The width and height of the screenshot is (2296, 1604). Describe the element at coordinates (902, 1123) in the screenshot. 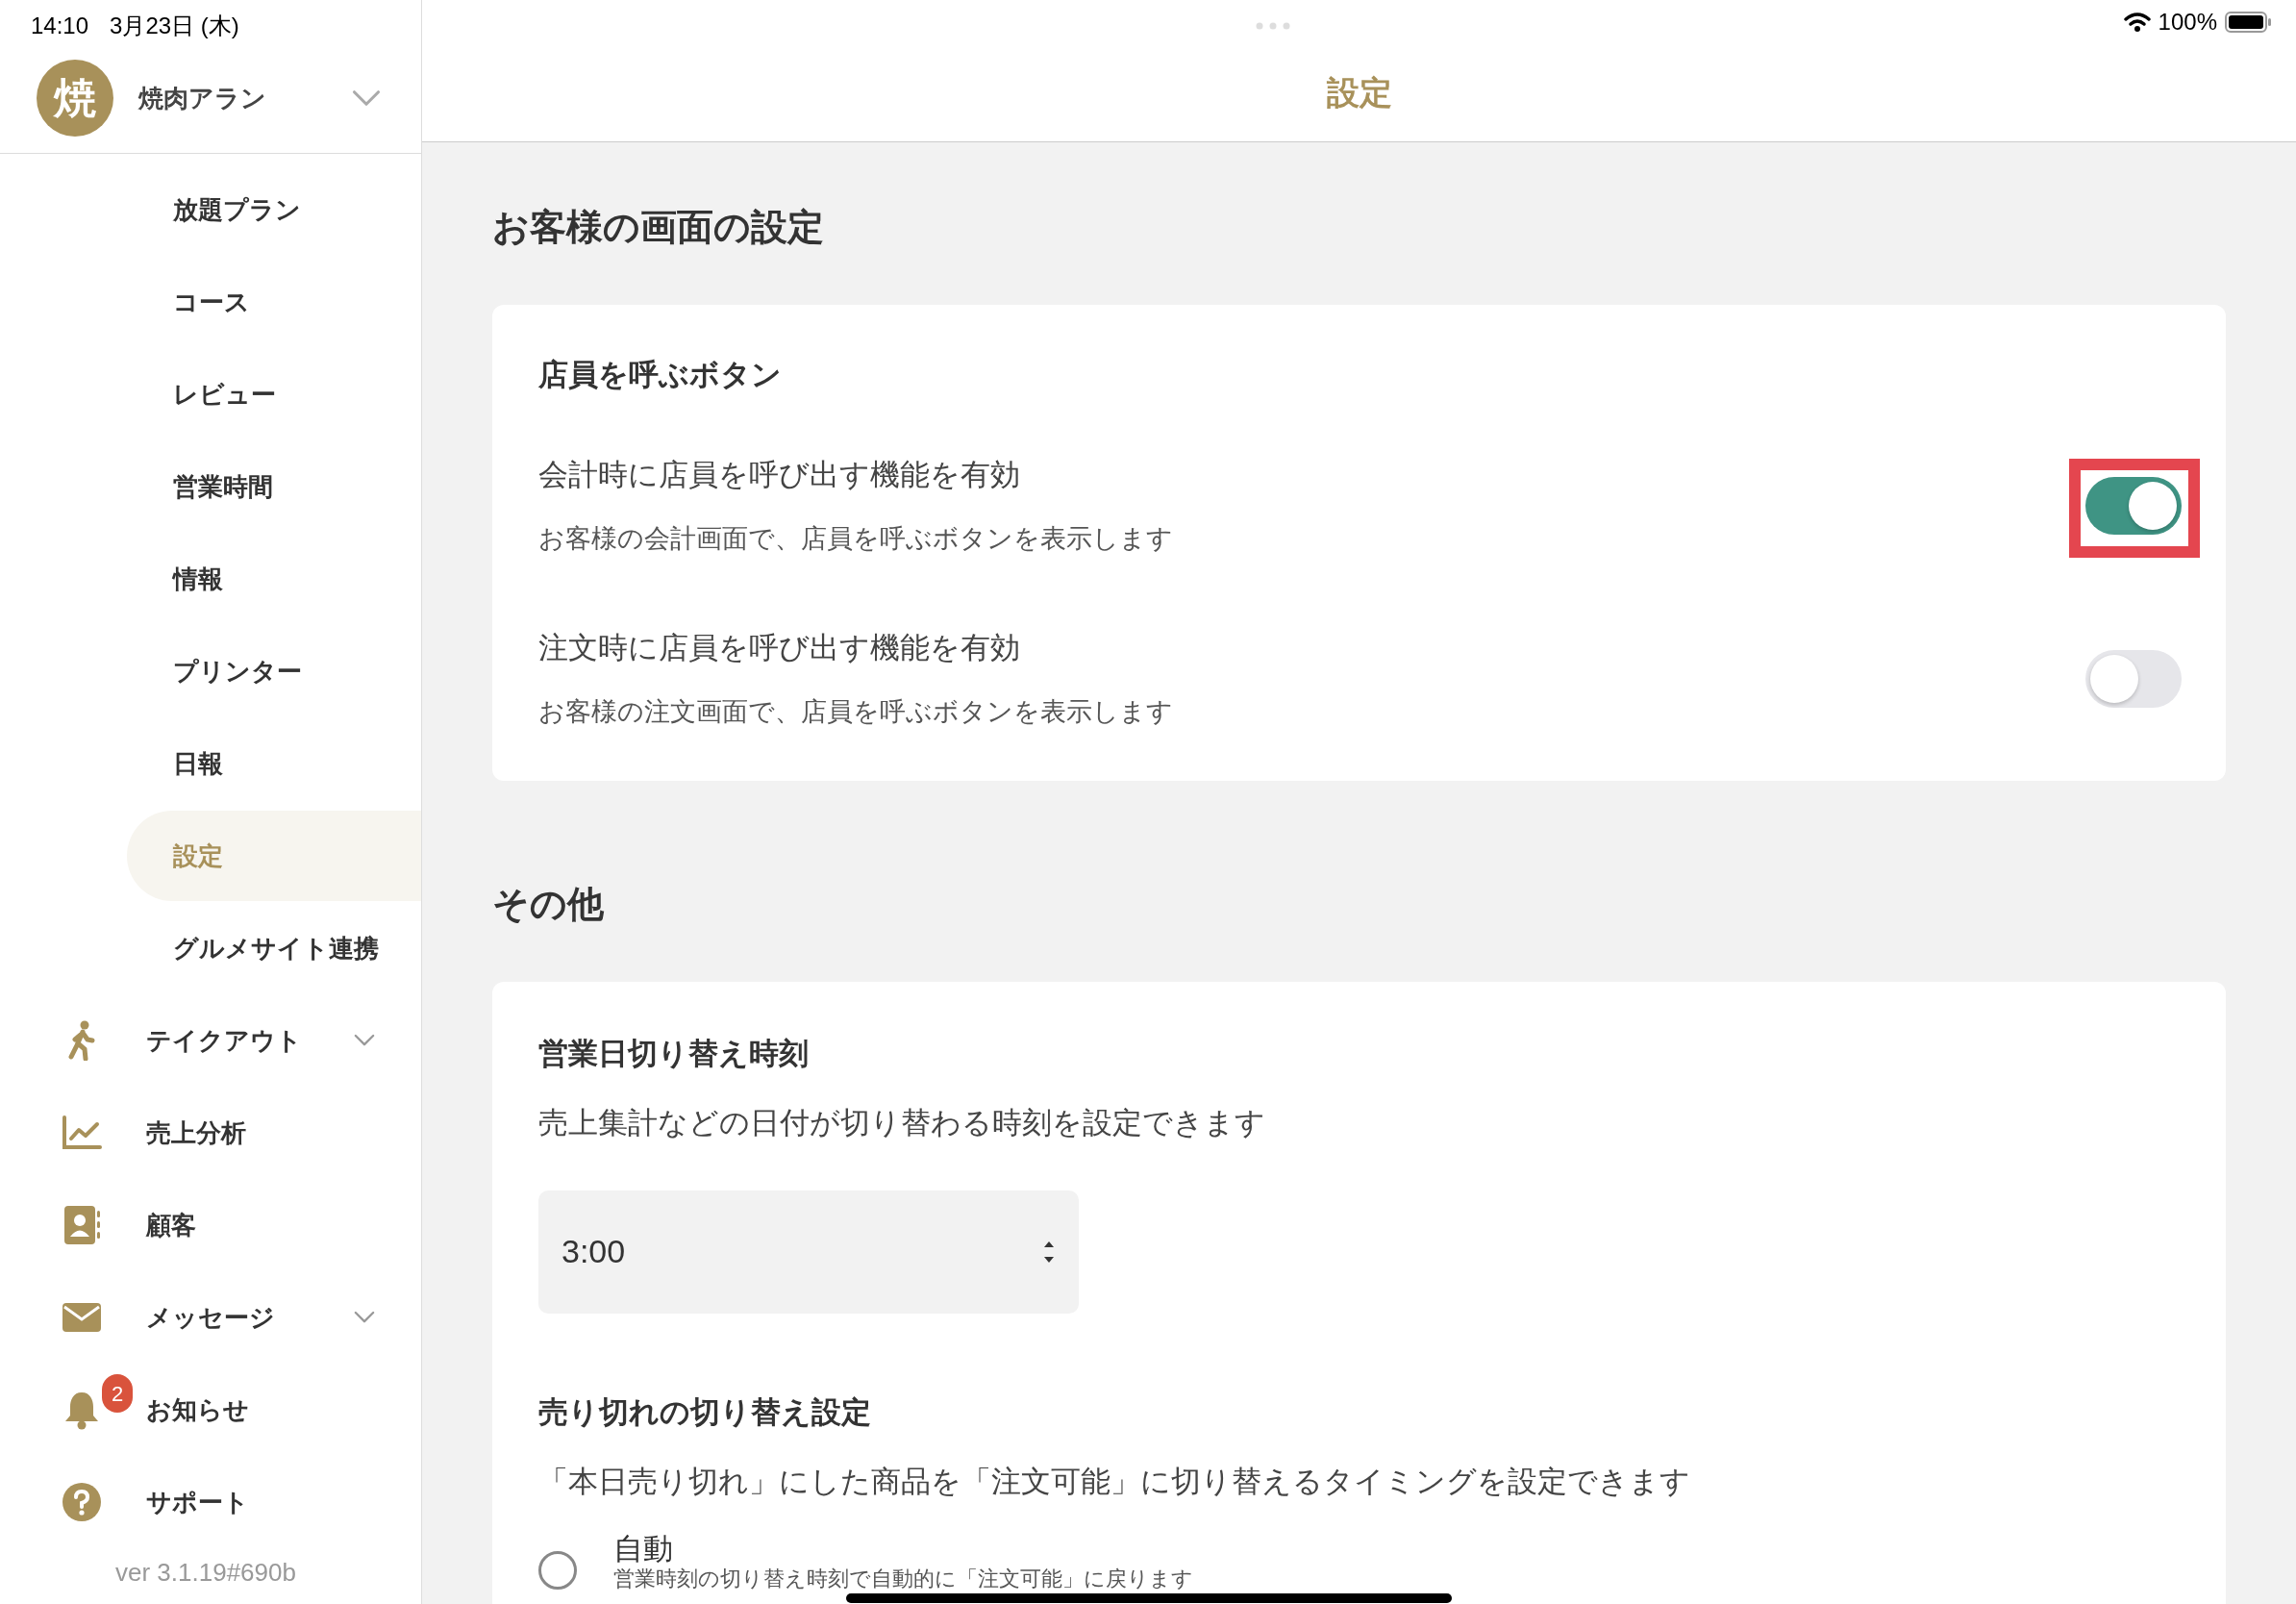

I see `block-description: 売上集計などの日付が切り替わる時刻を設定できます` at that location.